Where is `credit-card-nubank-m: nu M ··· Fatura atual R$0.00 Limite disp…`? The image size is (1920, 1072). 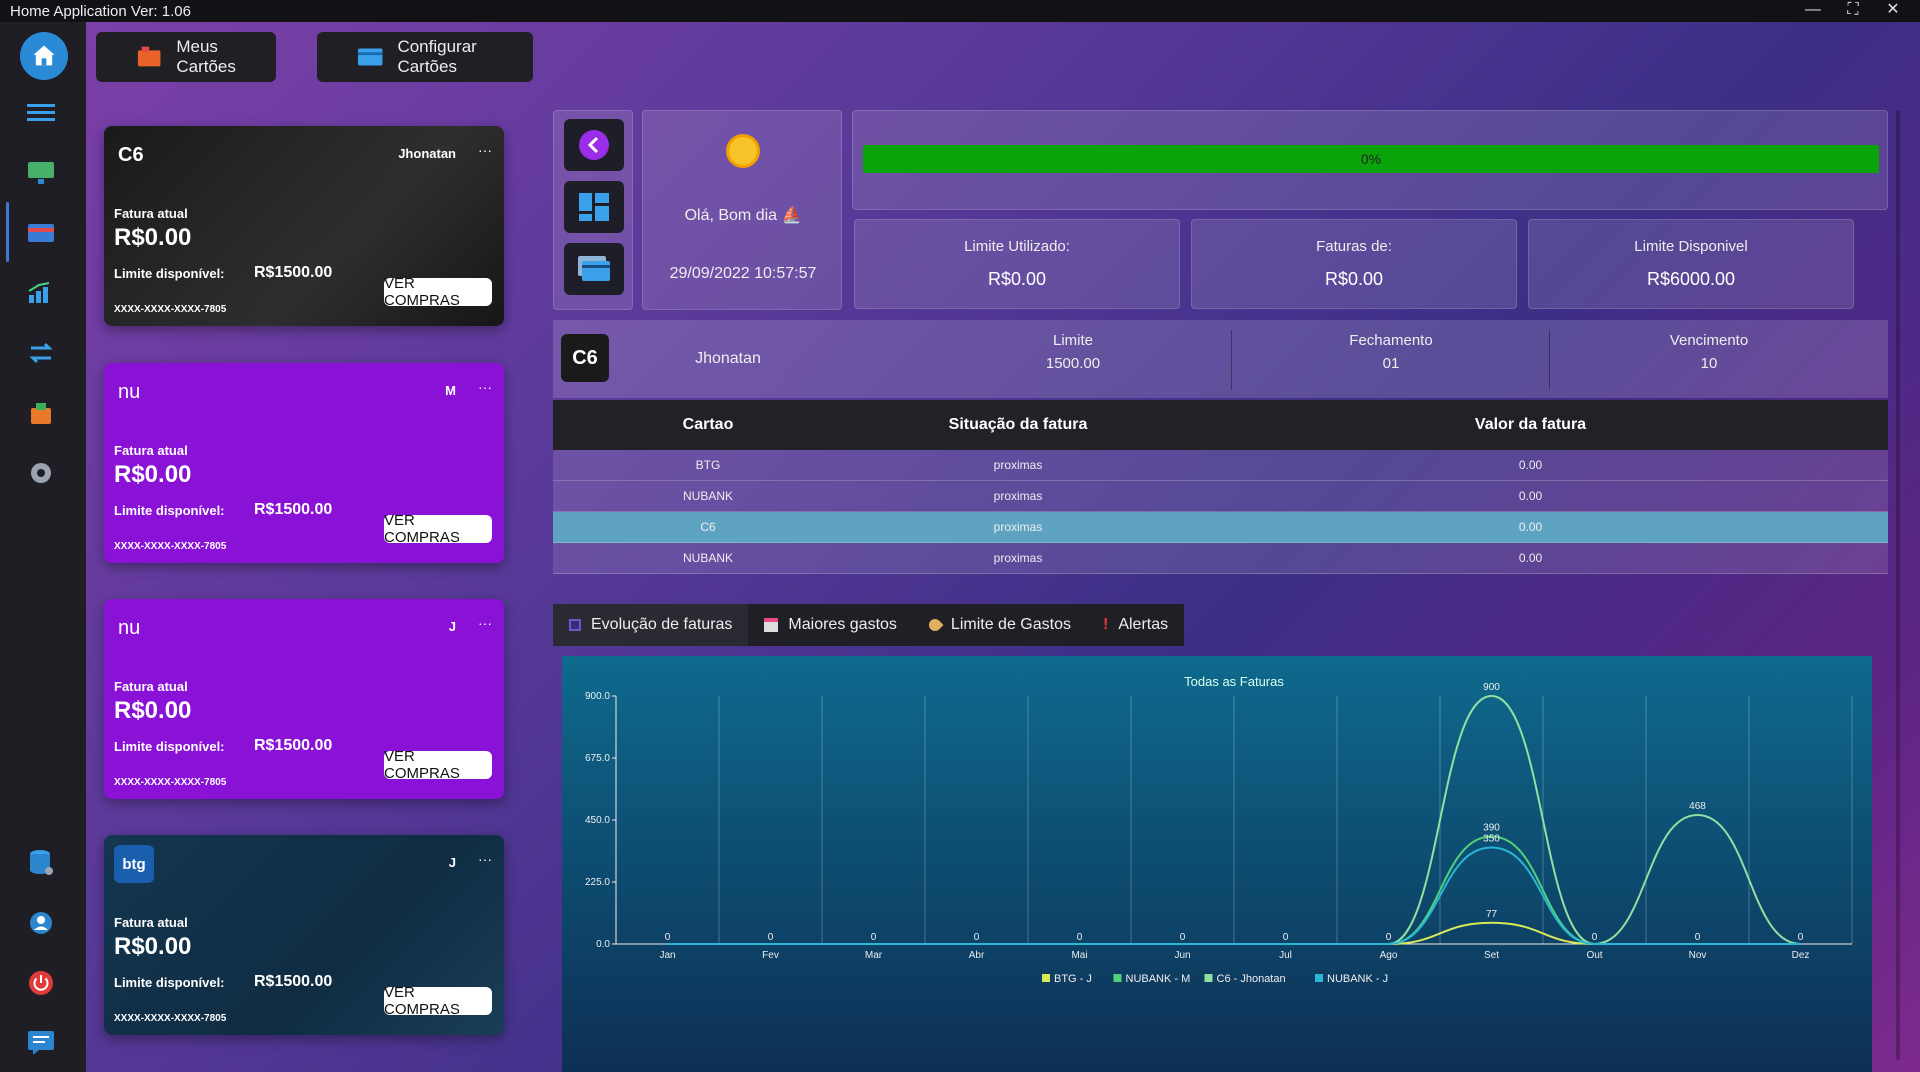
credit-card-nubank-m: nu M ··· Fatura atual R$0.00 Limite disp… is located at coordinates (304, 463).